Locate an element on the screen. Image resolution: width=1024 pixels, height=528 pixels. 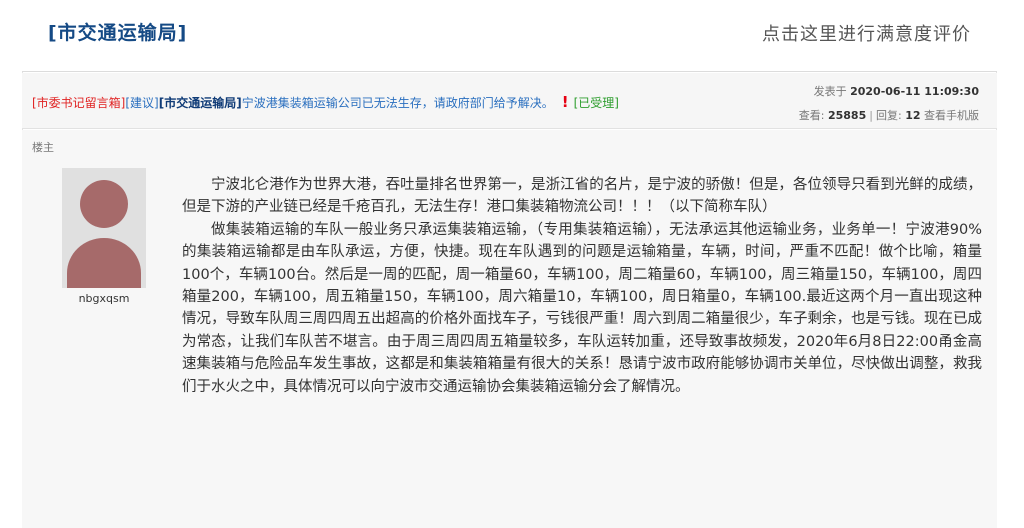
thread-stats: 查看: 25885 | 回复: 12 查看手机版 is located at coordinates (888, 115).